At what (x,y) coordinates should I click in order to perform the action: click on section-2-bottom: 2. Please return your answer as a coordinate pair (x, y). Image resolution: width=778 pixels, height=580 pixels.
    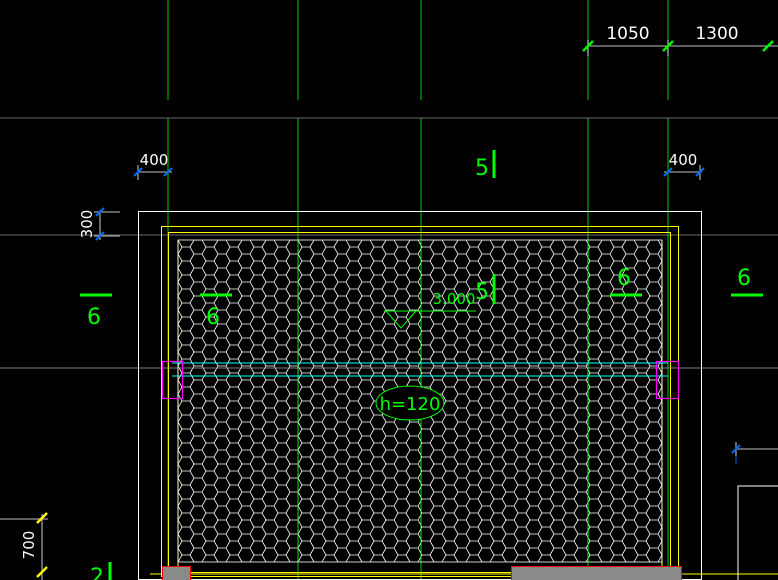
    Looking at the image, I should click on (101, 571).